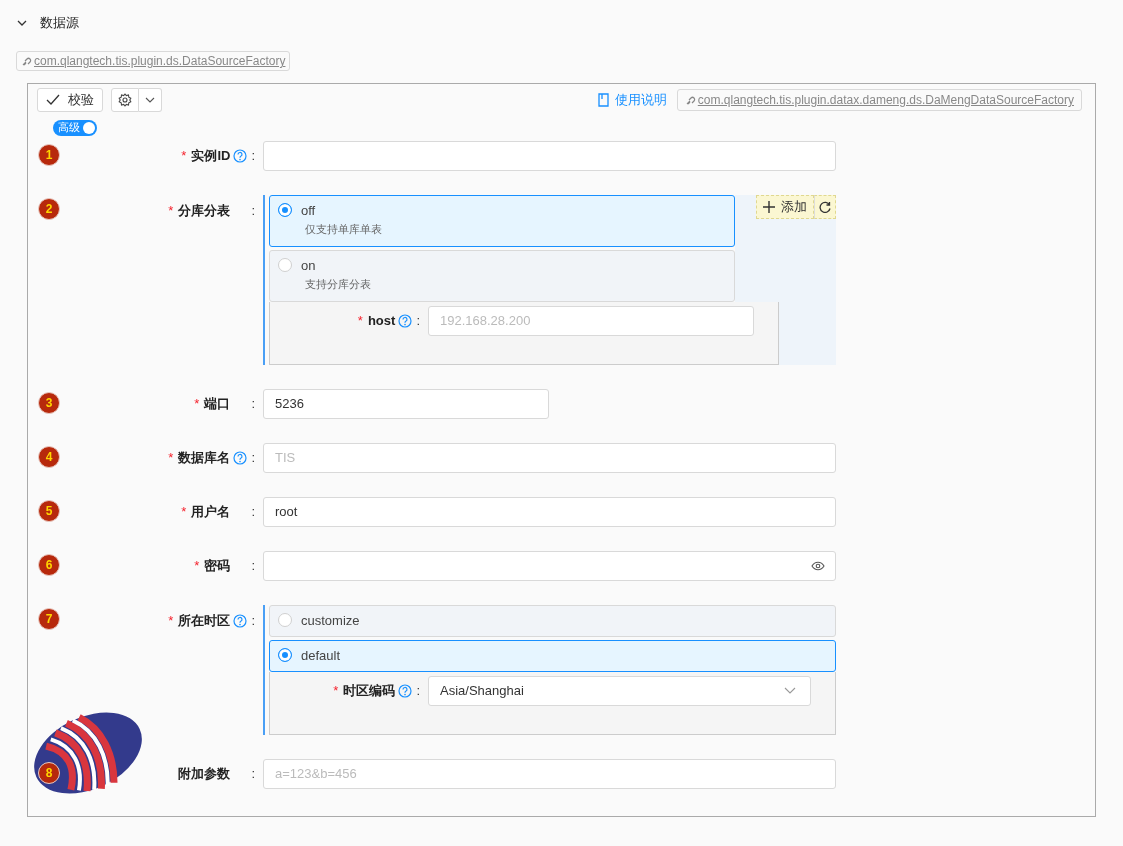  What do you see at coordinates (321, 655) in the screenshot?
I see `option-label: default` at bounding box center [321, 655].